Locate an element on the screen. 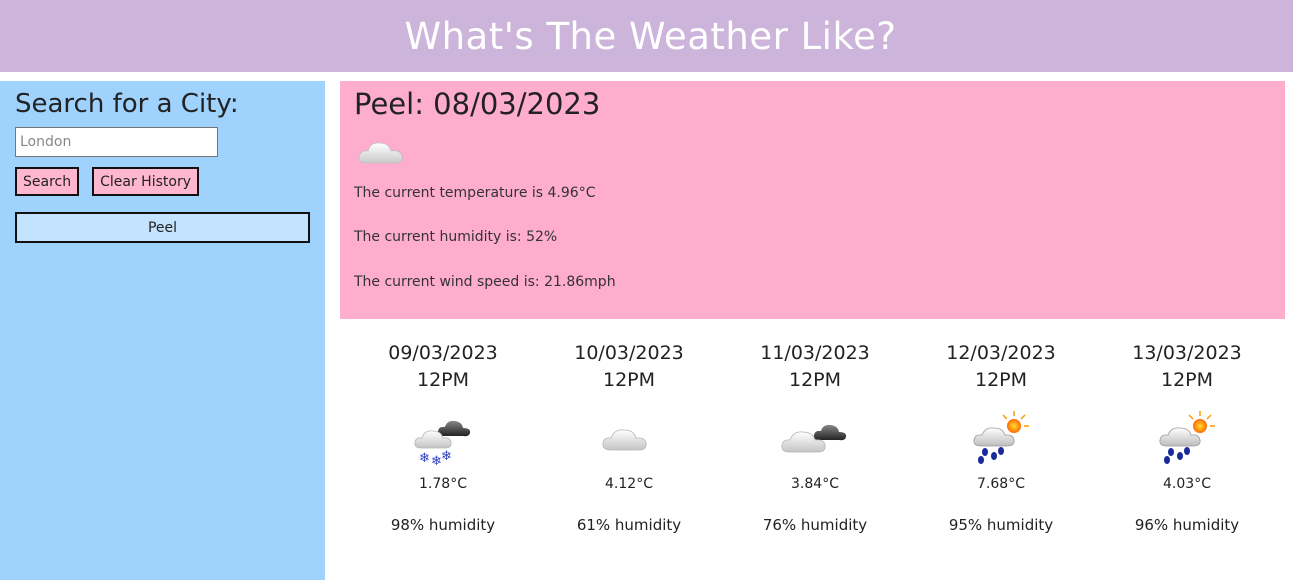 This screenshot has width=1293, height=580. snow-cloud-icon: ❄ ❄ ❄ is located at coordinates (443, 440).